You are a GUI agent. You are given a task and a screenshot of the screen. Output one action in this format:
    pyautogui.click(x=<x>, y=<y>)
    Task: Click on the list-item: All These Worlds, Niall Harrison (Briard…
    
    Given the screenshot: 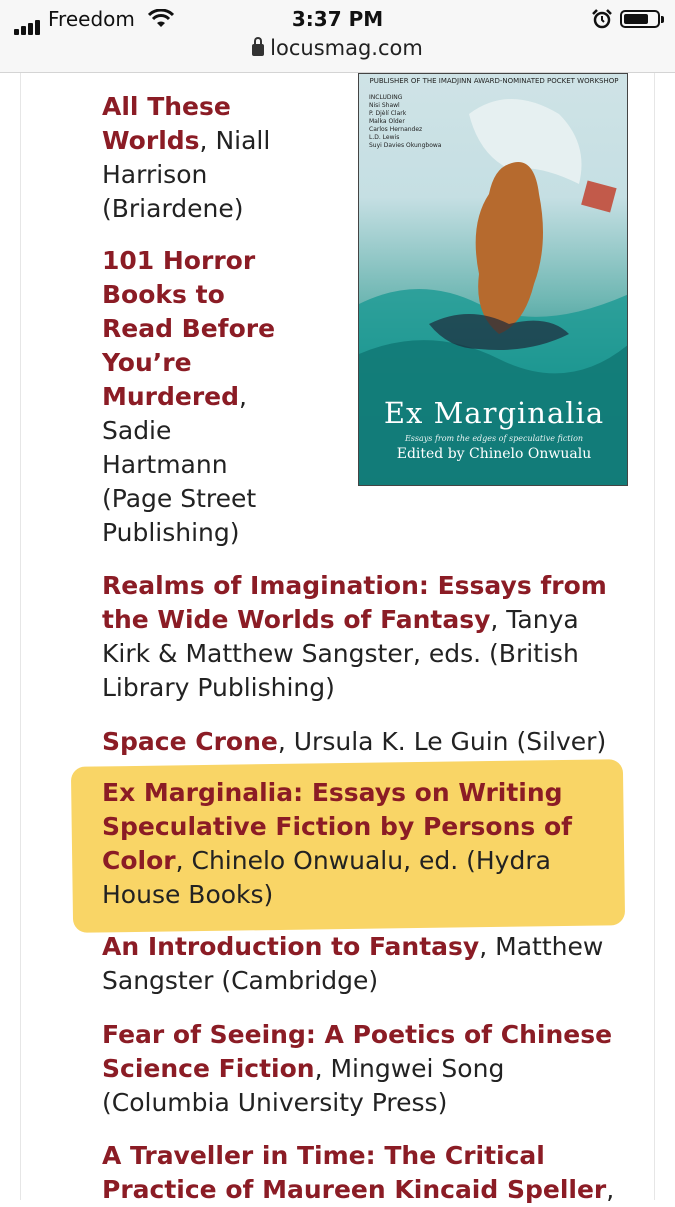 What is the action you would take?
    pyautogui.click(x=186, y=157)
    